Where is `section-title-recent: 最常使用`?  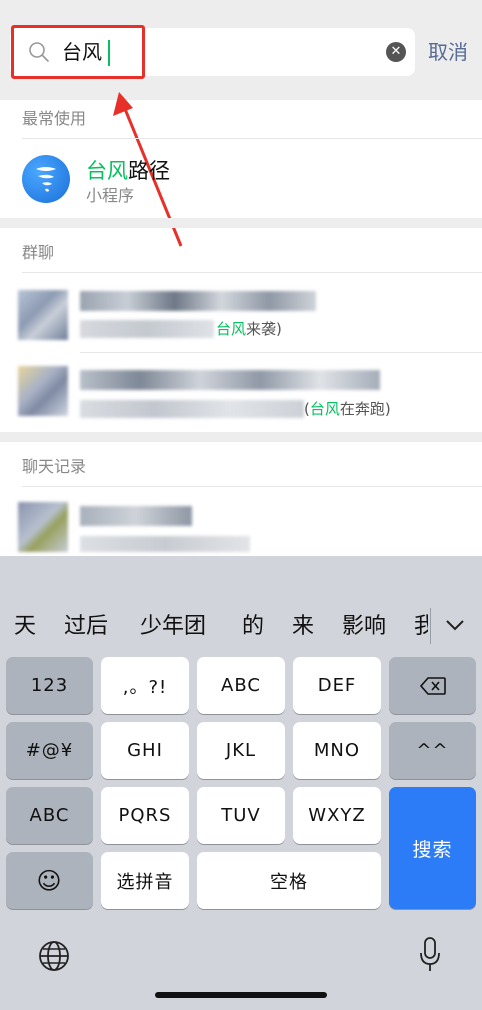 section-title-recent: 最常使用 is located at coordinates (54, 118).